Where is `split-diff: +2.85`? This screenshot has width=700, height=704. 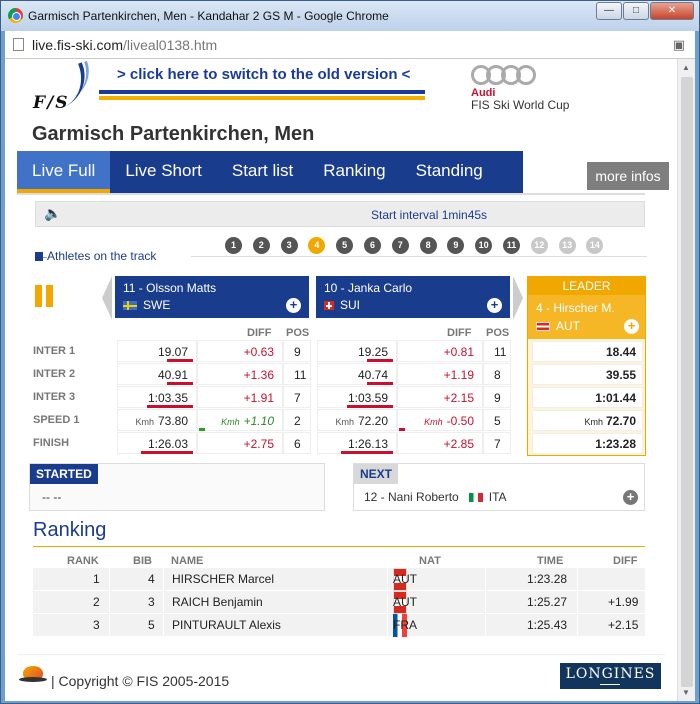 split-diff: +2.85 is located at coordinates (440, 443).